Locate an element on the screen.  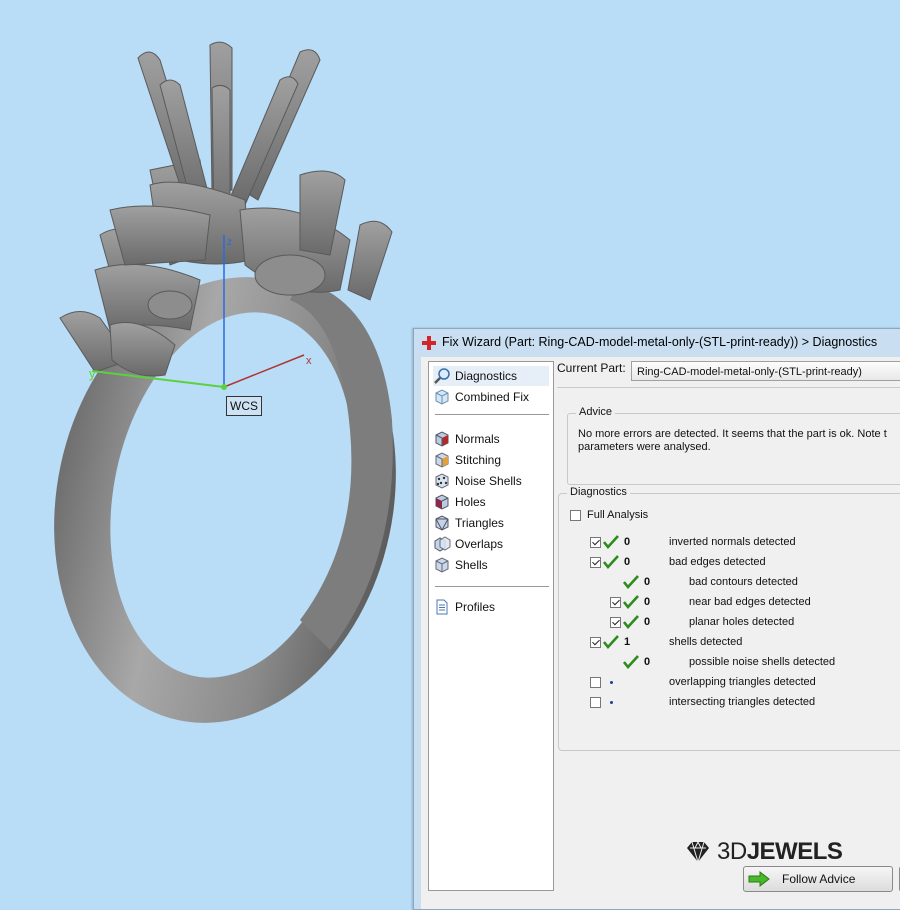
diagnostic-label: intersecting triangles detected is located at coordinates (742, 702).